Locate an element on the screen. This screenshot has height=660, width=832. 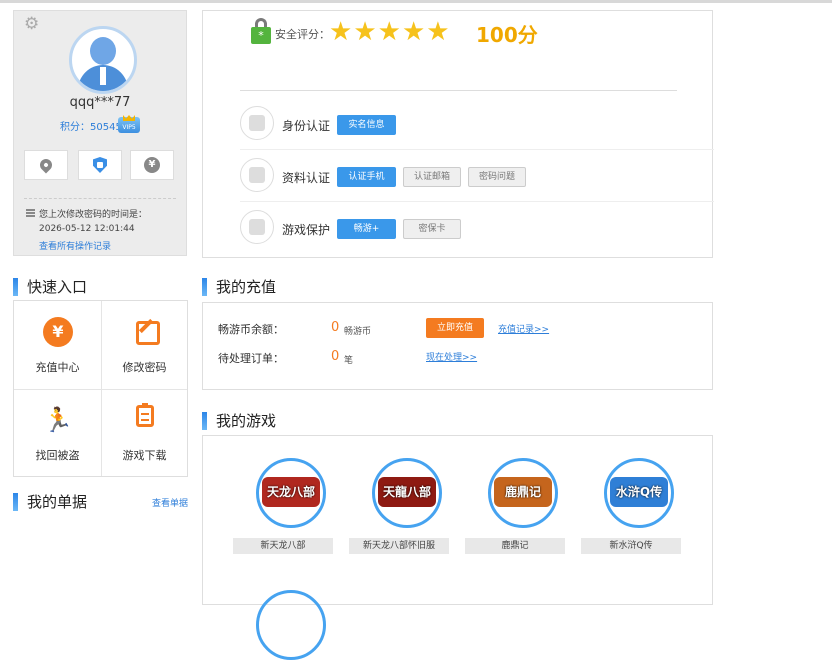
clipboard-icon is located at coordinates (145, 415).